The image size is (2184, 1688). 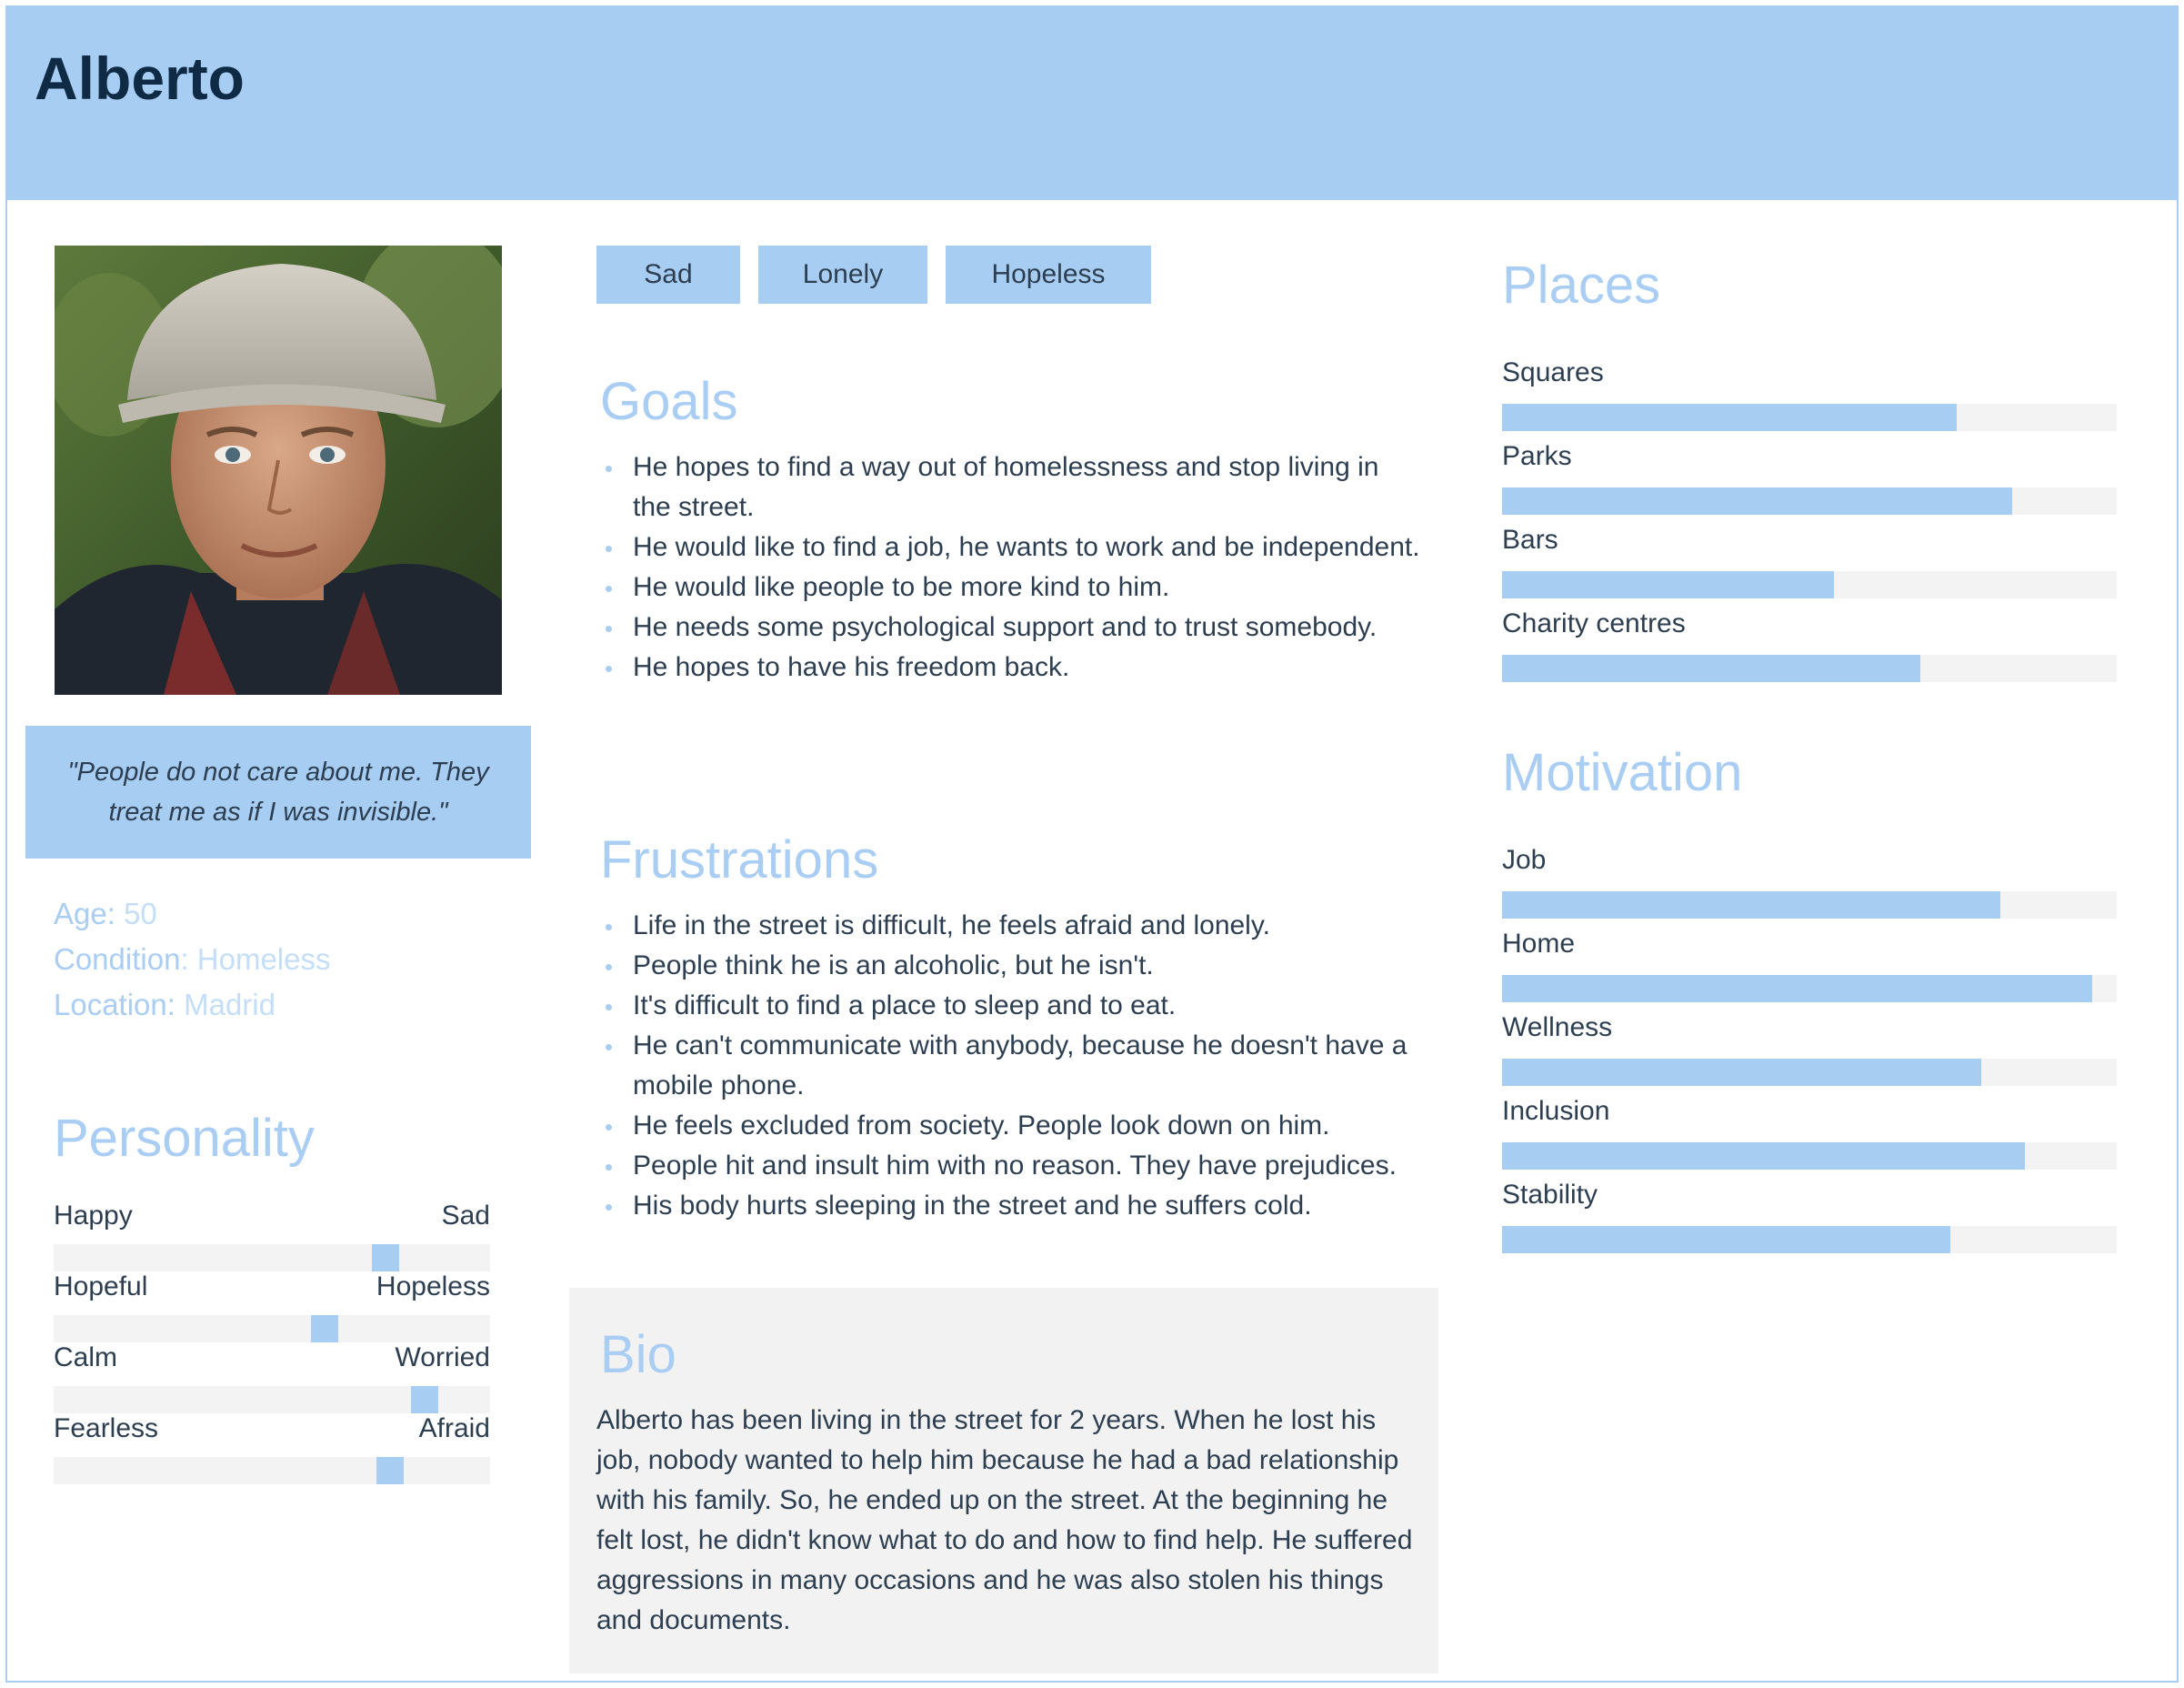 What do you see at coordinates (1809, 392) in the screenshot?
I see `places-bar: Squares` at bounding box center [1809, 392].